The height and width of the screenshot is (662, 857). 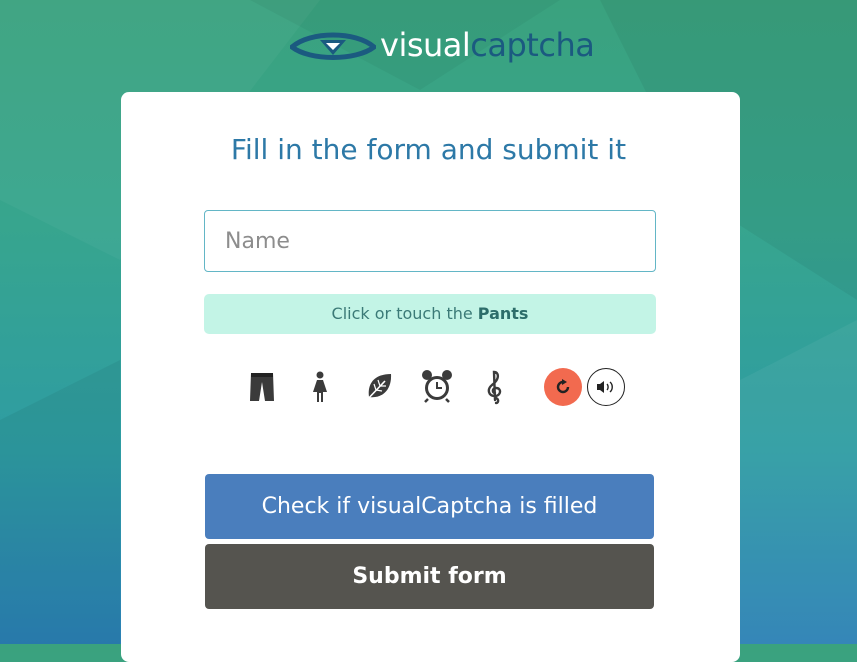 I want to click on audio-icon, so click(x=605, y=387).